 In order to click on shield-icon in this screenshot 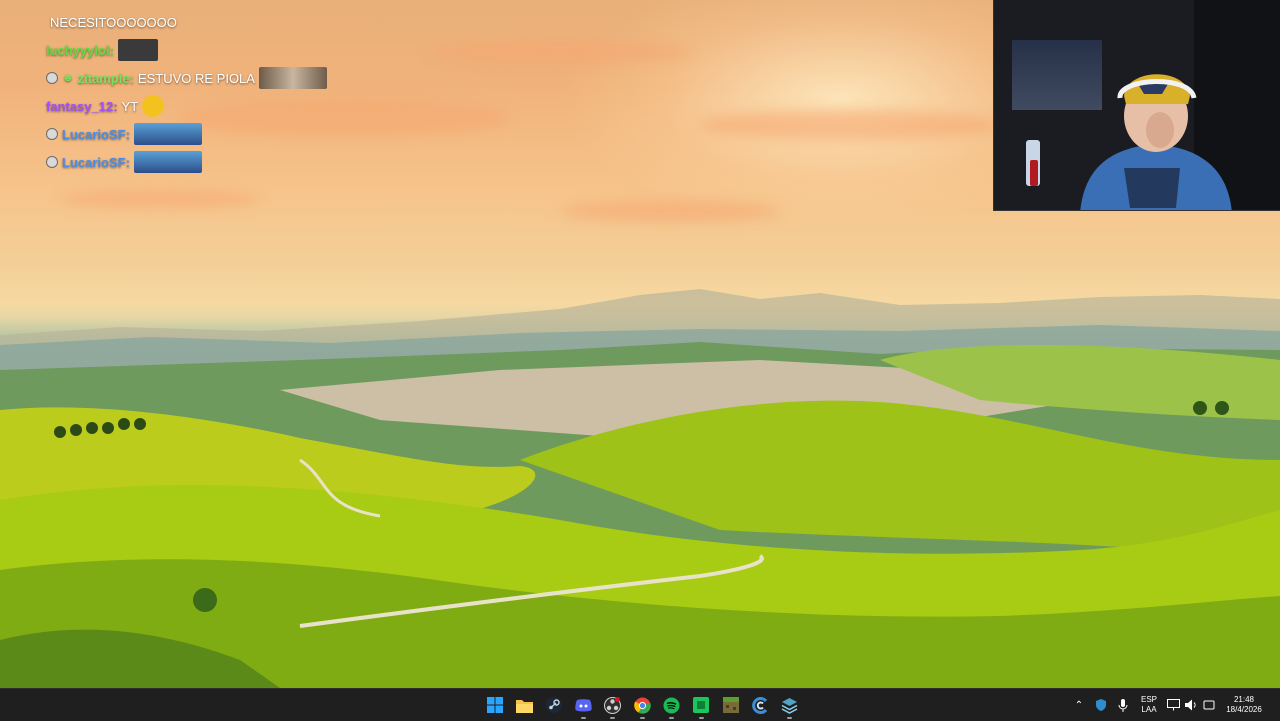, I will do `click(1101, 705)`.